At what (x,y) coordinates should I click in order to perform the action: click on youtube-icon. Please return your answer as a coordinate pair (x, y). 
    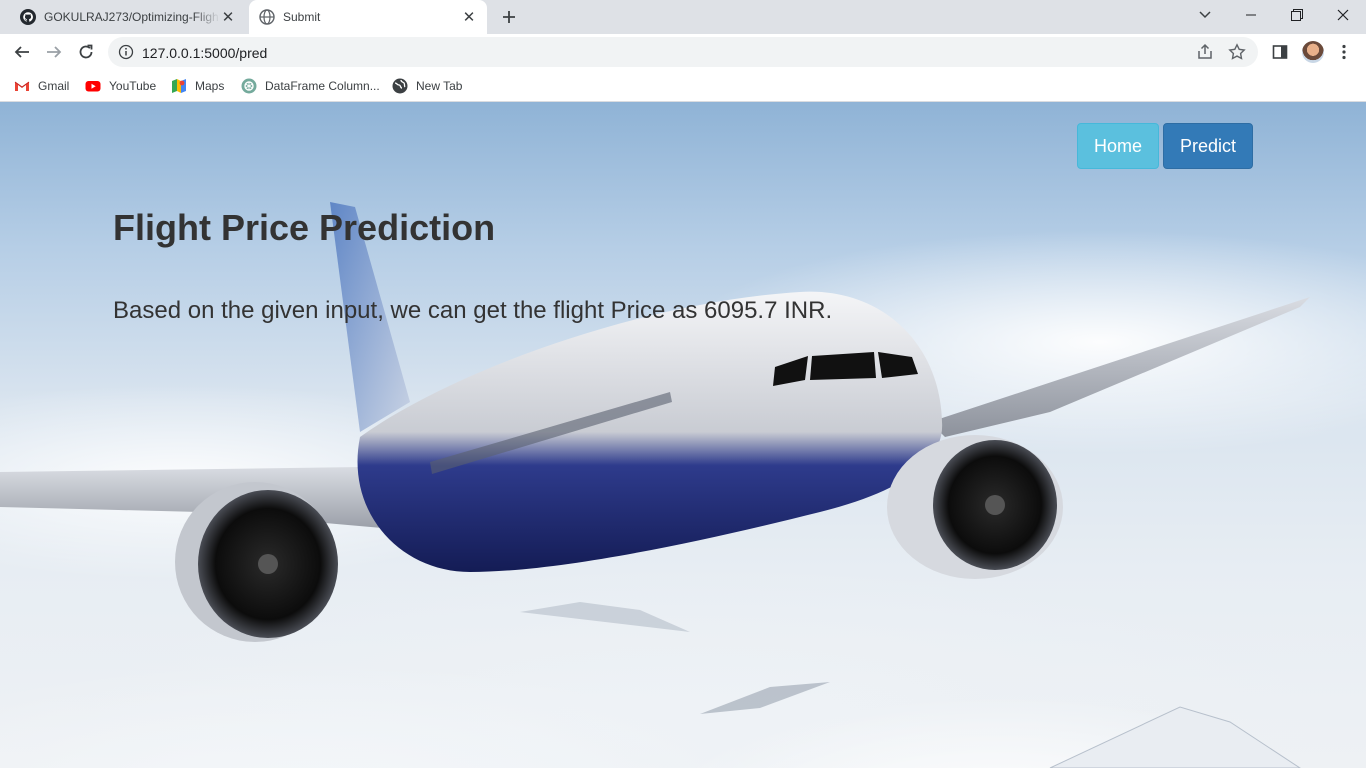
    Looking at the image, I should click on (93, 86).